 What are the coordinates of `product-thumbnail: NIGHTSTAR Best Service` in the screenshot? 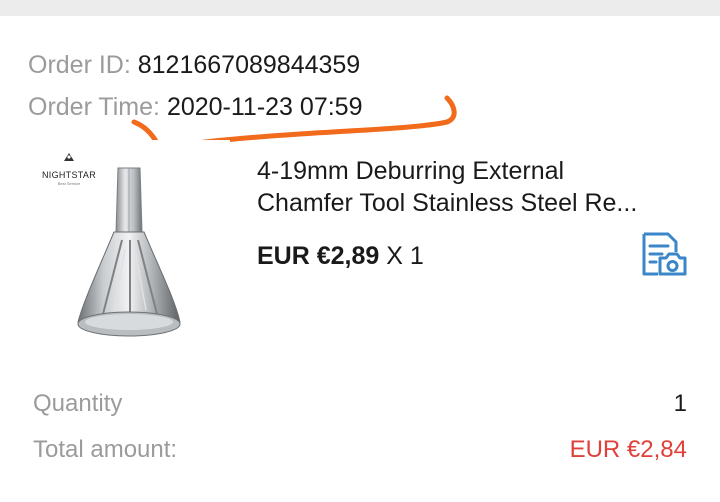 It's located at (130, 245).